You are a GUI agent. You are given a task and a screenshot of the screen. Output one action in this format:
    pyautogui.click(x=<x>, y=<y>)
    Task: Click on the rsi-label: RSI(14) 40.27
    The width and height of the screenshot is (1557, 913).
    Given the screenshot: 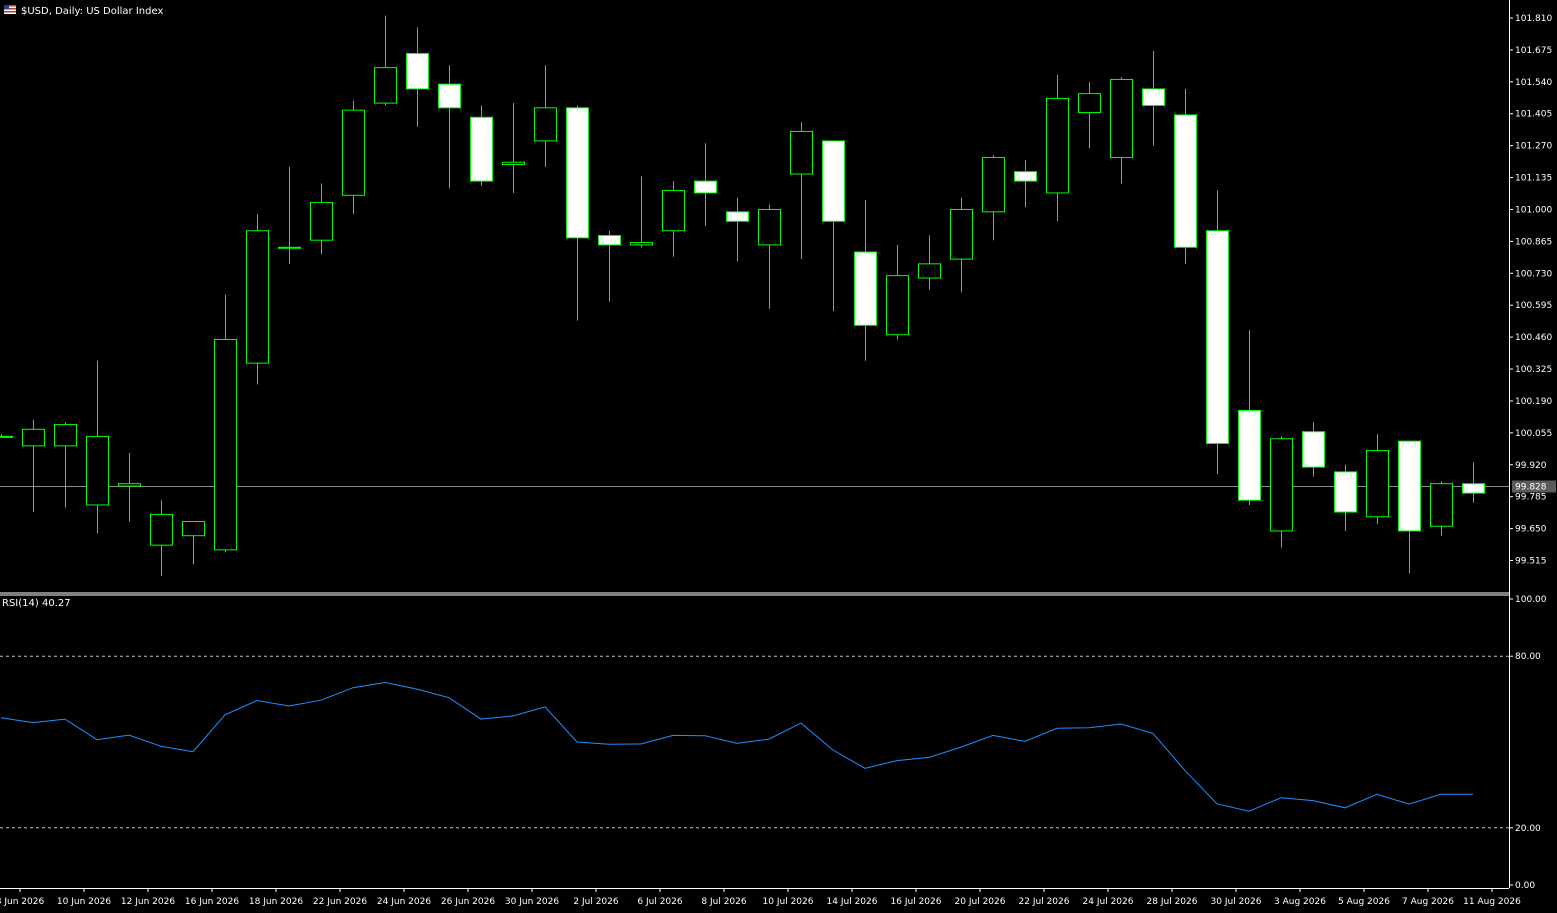 What is the action you would take?
    pyautogui.click(x=36, y=603)
    